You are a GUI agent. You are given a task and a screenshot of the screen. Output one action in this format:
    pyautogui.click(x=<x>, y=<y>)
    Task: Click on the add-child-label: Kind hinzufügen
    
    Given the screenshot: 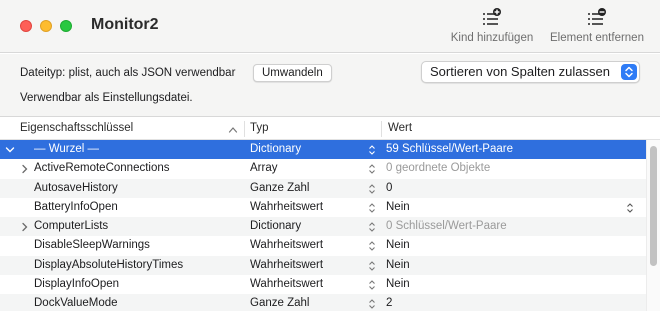 What is the action you would take?
    pyautogui.click(x=492, y=38)
    